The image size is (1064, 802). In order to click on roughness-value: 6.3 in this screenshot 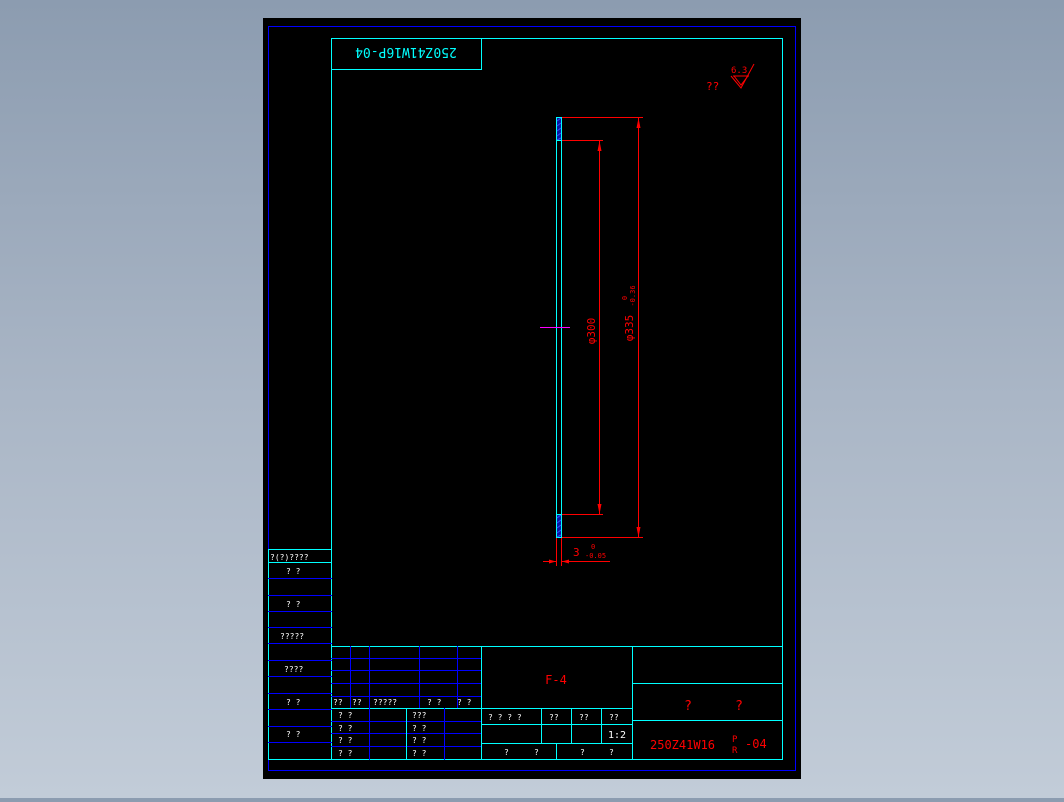, I will do `click(739, 71)`.